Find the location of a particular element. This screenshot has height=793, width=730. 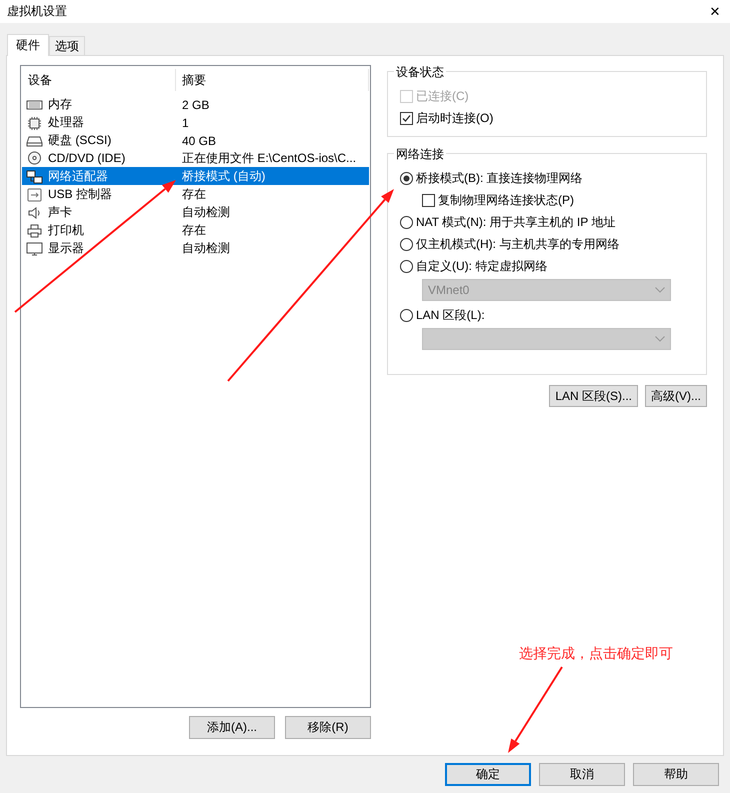

group-title: 网络连接 is located at coordinates (420, 154).